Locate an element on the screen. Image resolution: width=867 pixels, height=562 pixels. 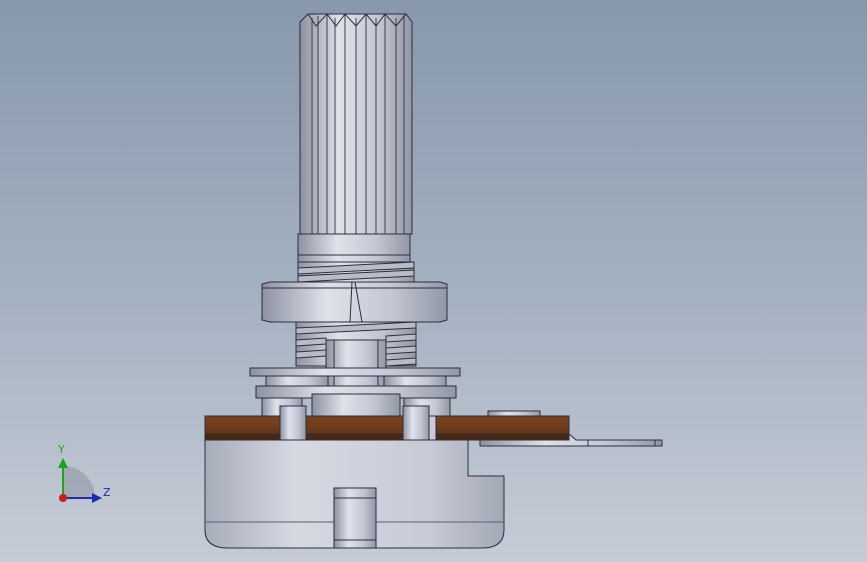
knurled-shaft is located at coordinates (356, 124).